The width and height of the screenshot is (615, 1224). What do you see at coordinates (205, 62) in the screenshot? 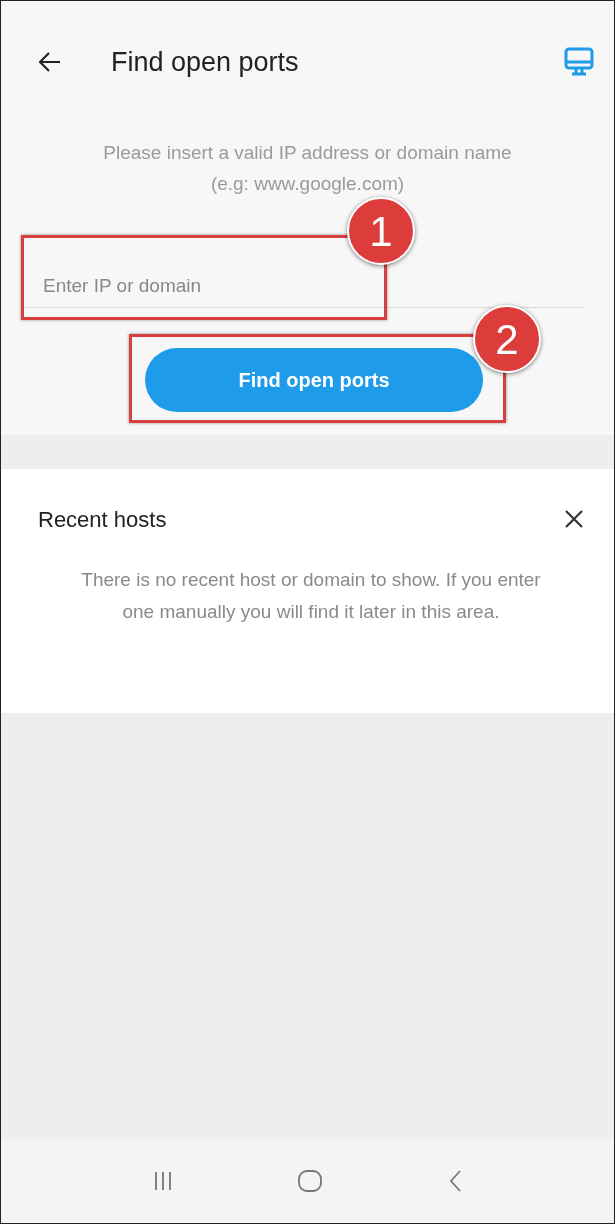
I see `screen-title: Find open ports` at bounding box center [205, 62].